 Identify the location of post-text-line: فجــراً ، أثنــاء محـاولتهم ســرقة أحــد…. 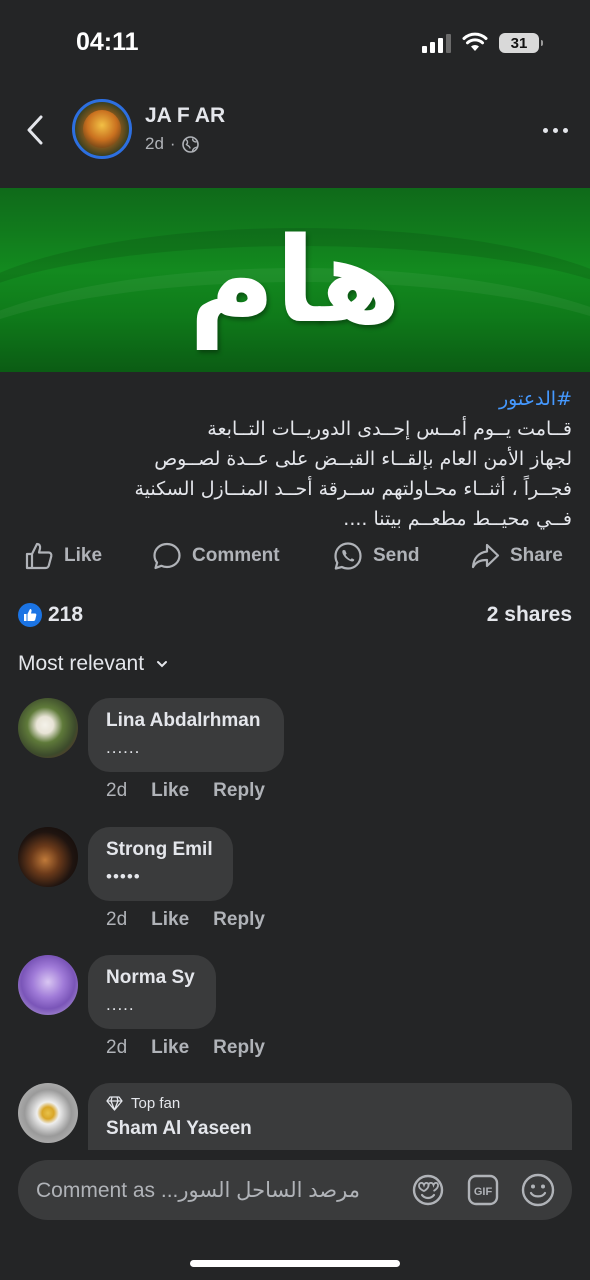
(353, 489).